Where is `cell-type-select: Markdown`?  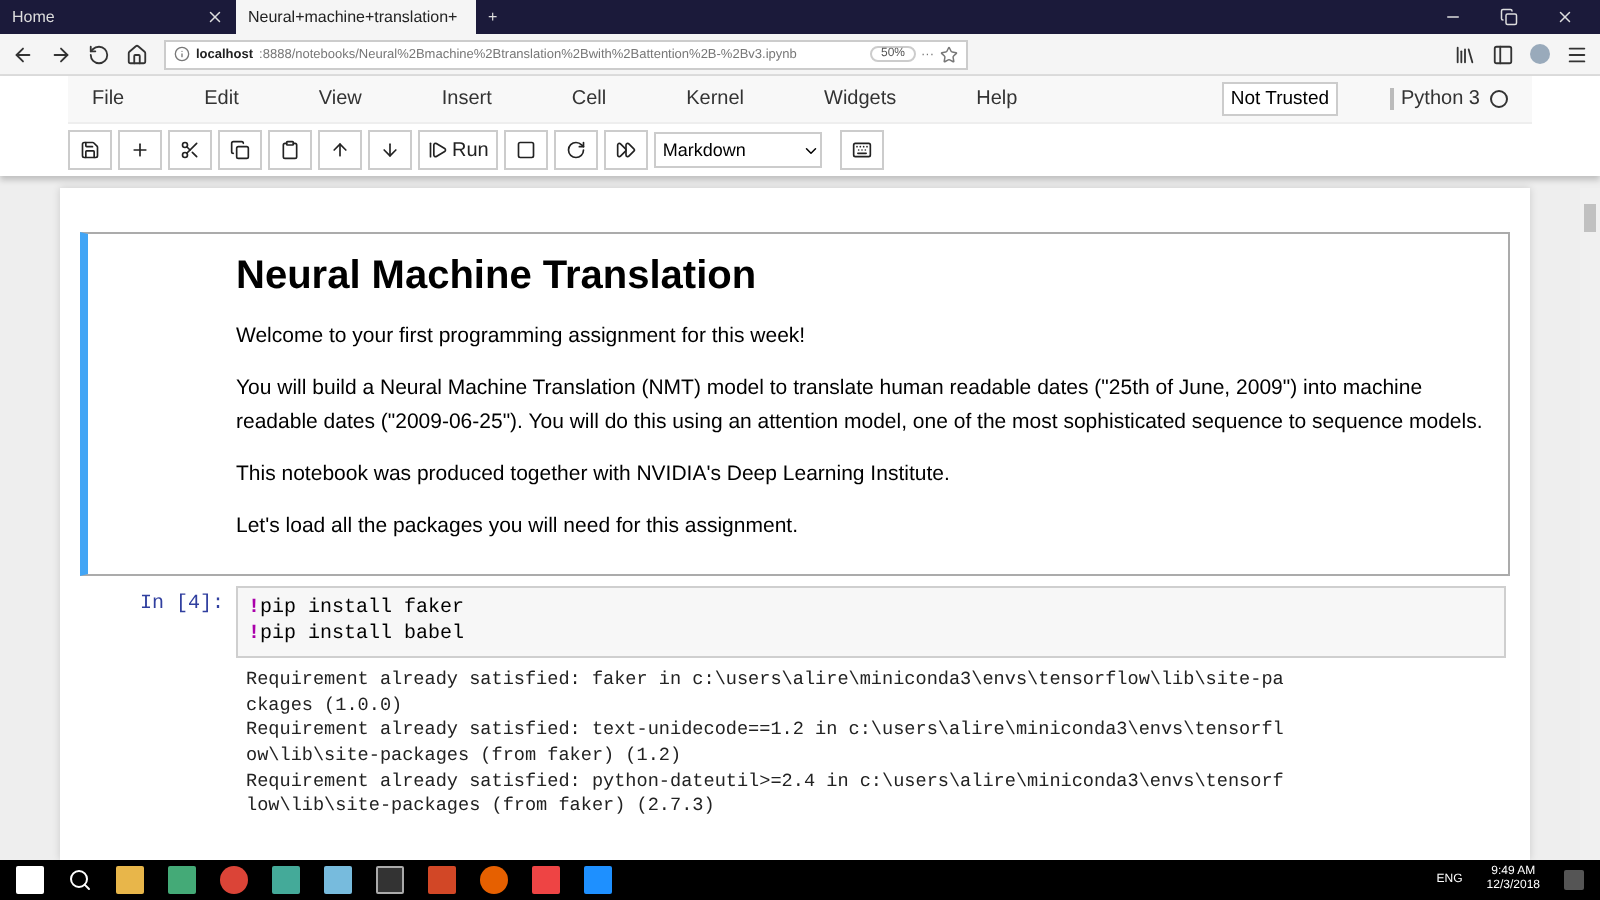
cell-type-select: Markdown is located at coordinates (738, 150).